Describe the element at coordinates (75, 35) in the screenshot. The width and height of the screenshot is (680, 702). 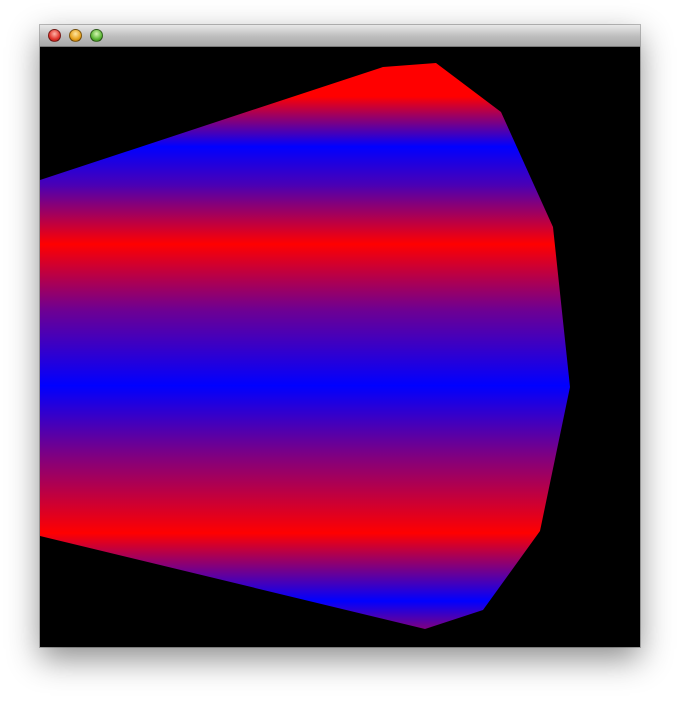
I see `minimize-traffic-light-icon` at that location.